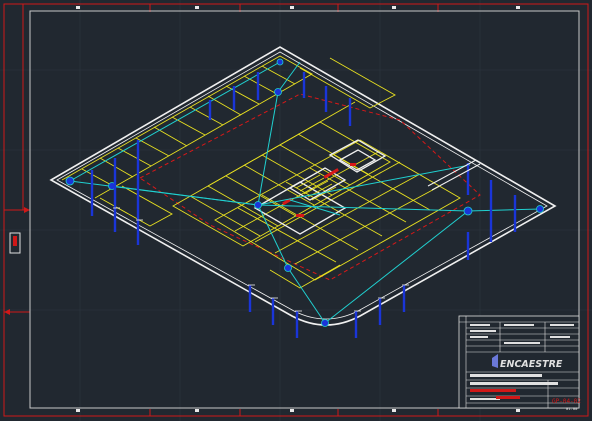  Describe the element at coordinates (531, 364) in the screenshot. I see `company-name: ENCAESTRE` at that location.